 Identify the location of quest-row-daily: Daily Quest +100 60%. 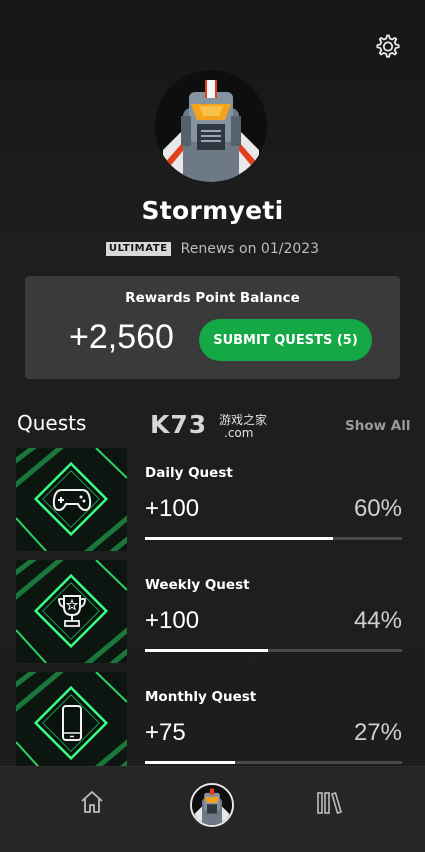
(212, 500).